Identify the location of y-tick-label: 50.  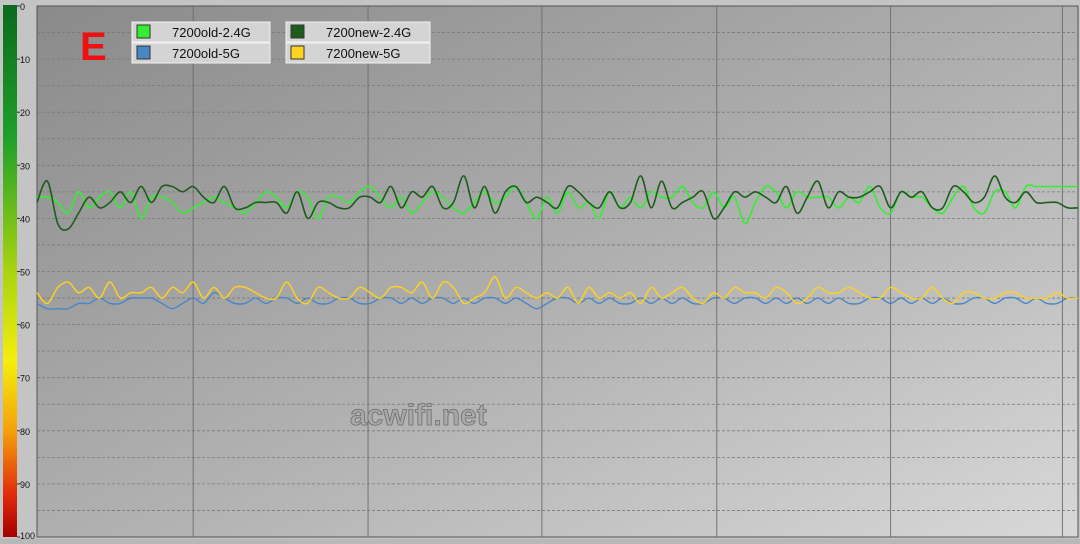
(25, 273).